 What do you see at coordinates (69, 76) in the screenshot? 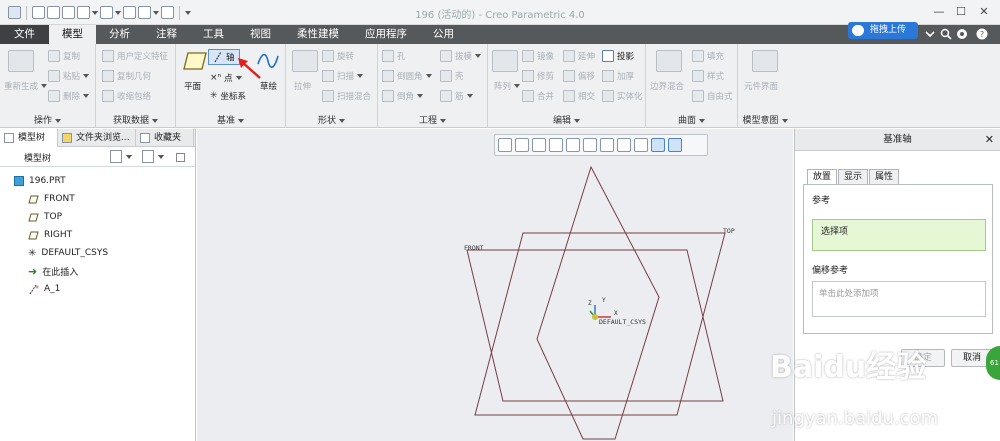
I see `paste-button: 粘贴` at bounding box center [69, 76].